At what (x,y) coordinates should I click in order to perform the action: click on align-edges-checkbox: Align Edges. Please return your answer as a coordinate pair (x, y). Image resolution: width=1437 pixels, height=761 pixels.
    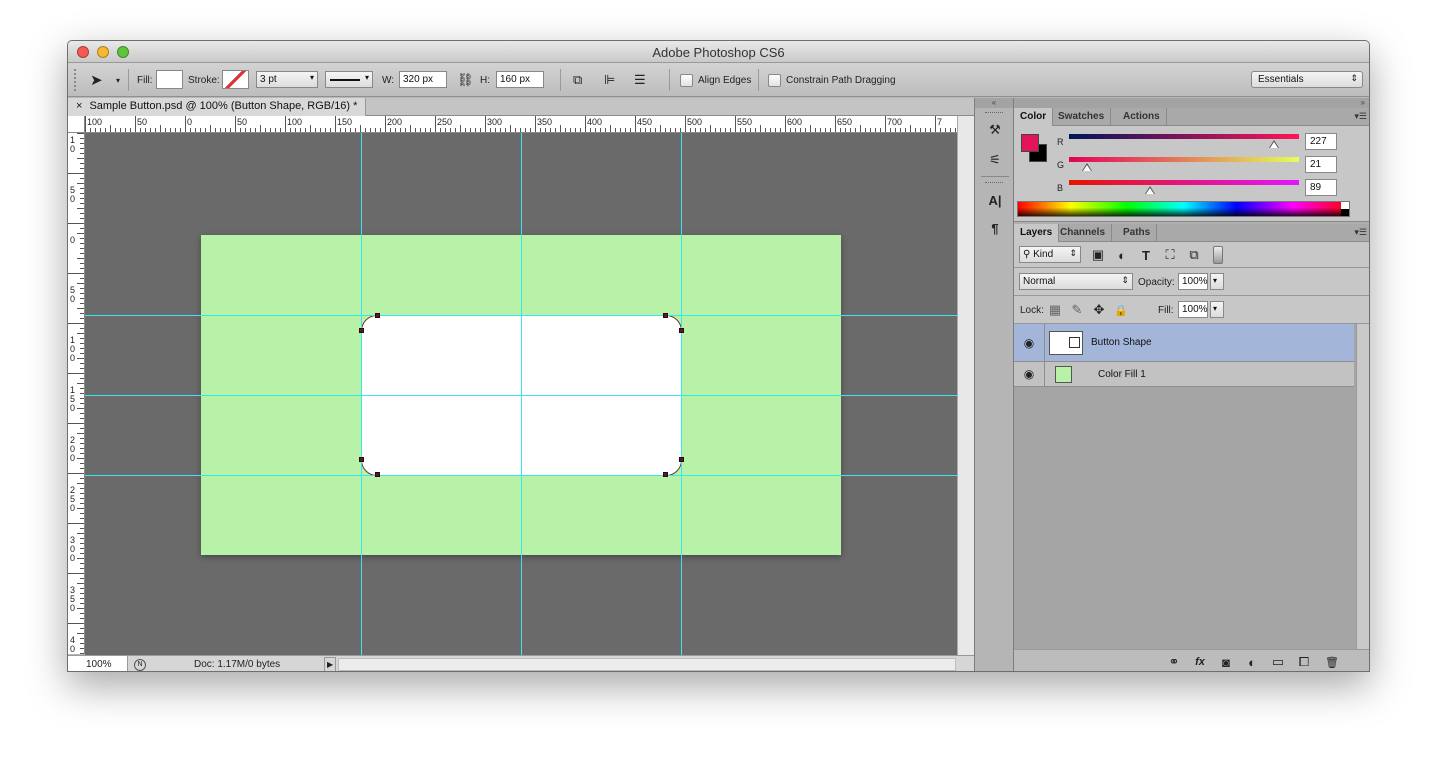
    Looking at the image, I should click on (715, 80).